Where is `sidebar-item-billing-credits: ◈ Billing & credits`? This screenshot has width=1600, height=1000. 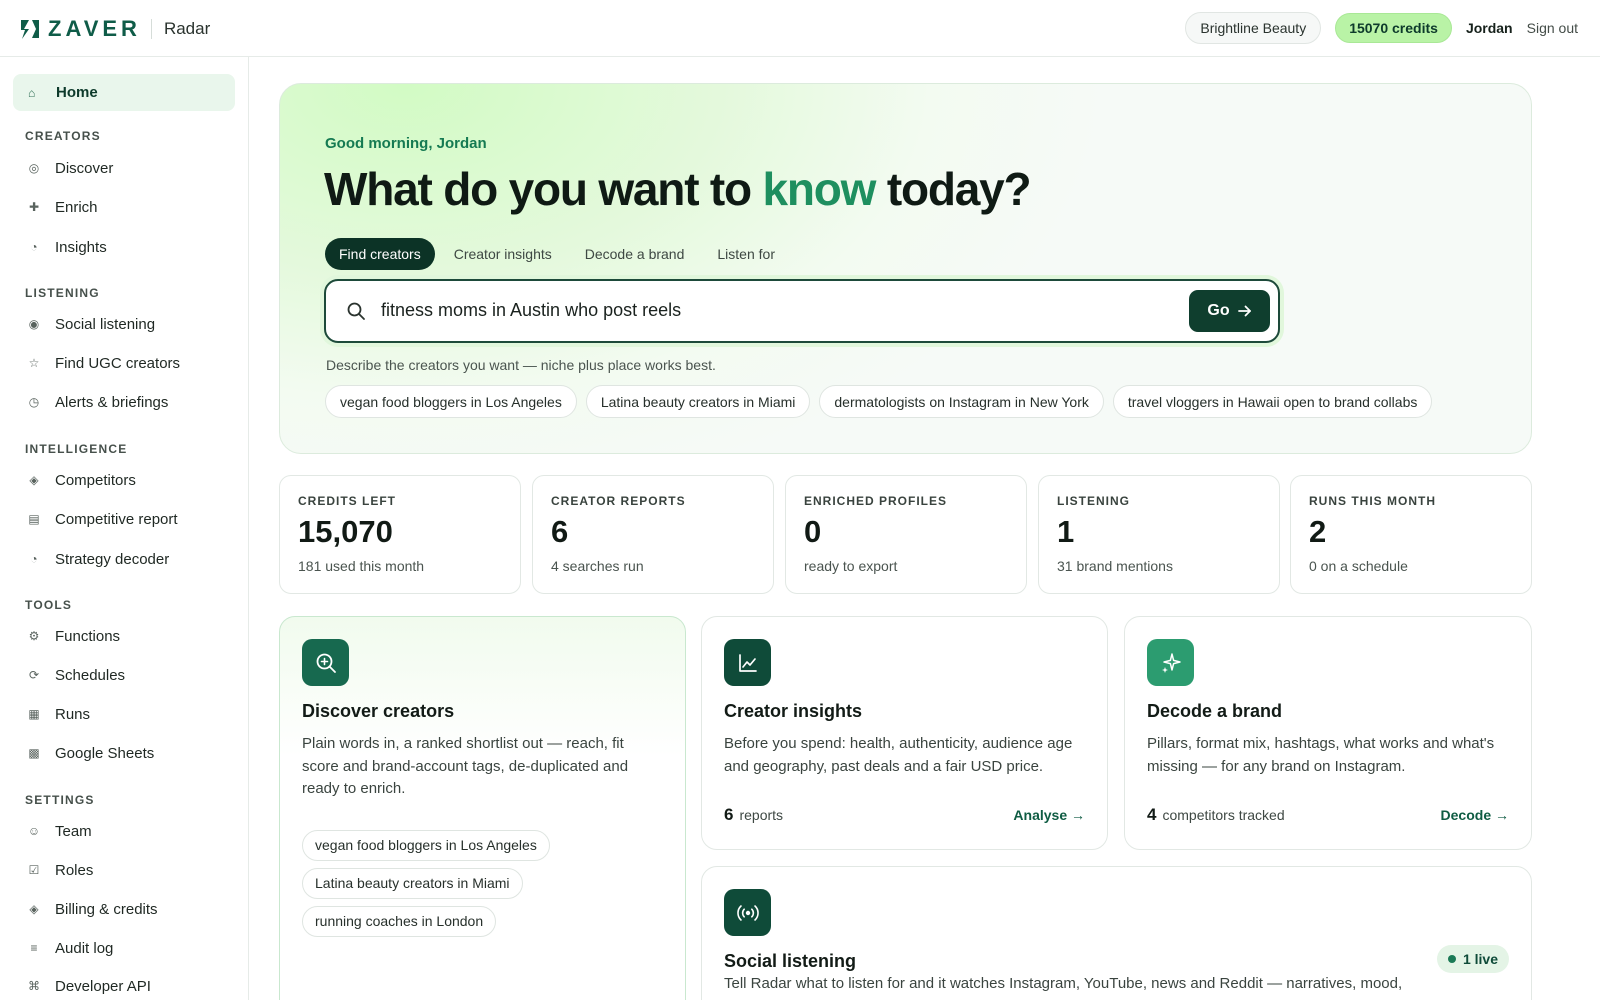
sidebar-item-billing-credits: ◈ Billing & credits is located at coordinates (92, 909).